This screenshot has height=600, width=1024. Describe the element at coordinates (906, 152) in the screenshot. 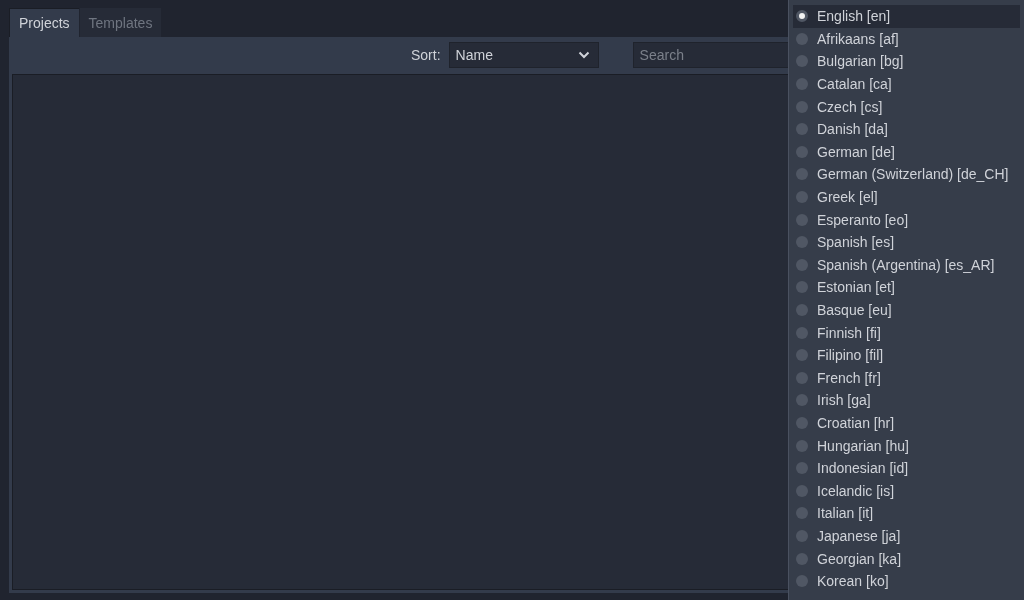

I see `language-menu-item: German [de]` at that location.